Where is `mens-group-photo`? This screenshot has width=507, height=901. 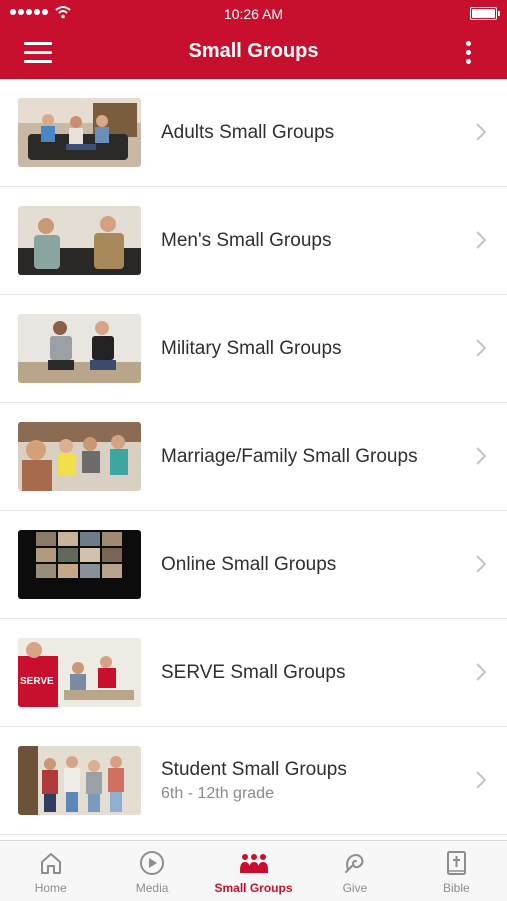
mens-group-photo is located at coordinates (79, 240).